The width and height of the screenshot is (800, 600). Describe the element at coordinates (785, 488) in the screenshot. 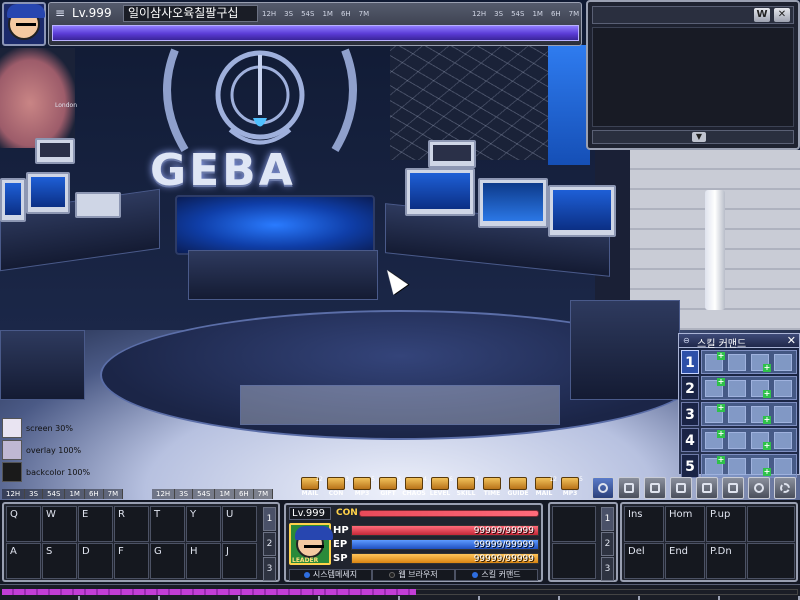

I see `settings-gear-icon` at that location.